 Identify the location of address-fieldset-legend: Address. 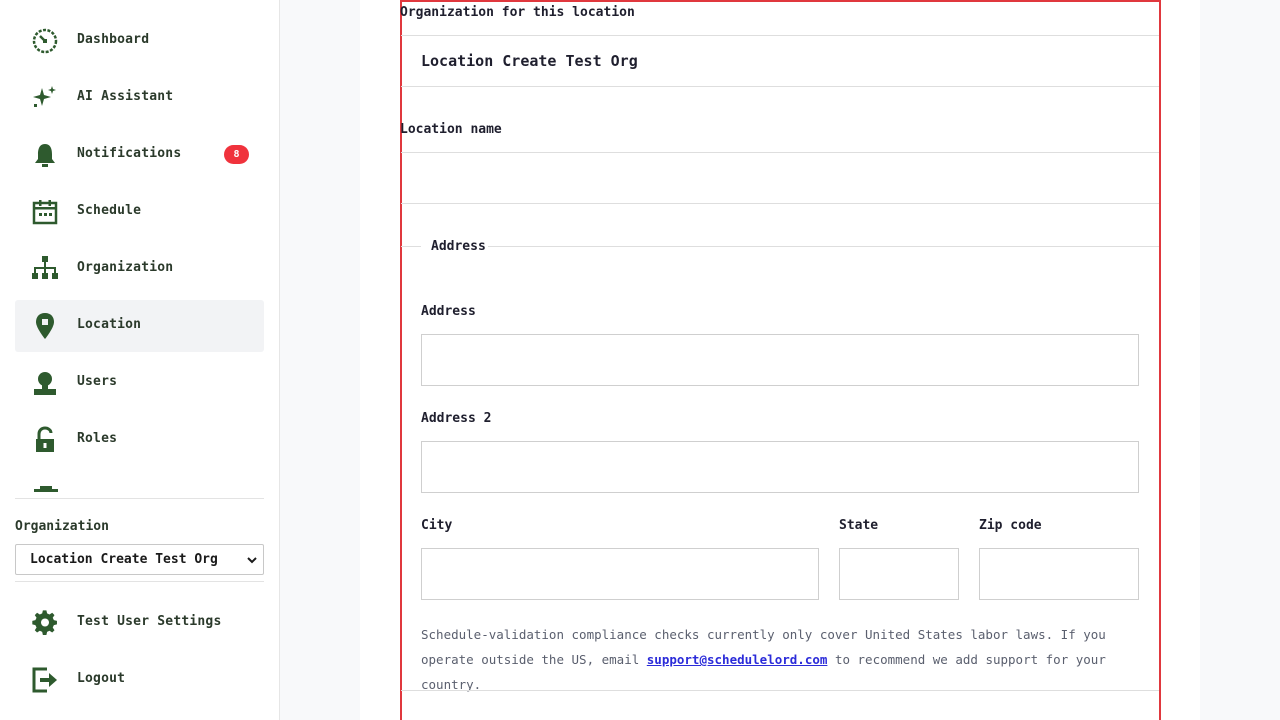
(458, 246).